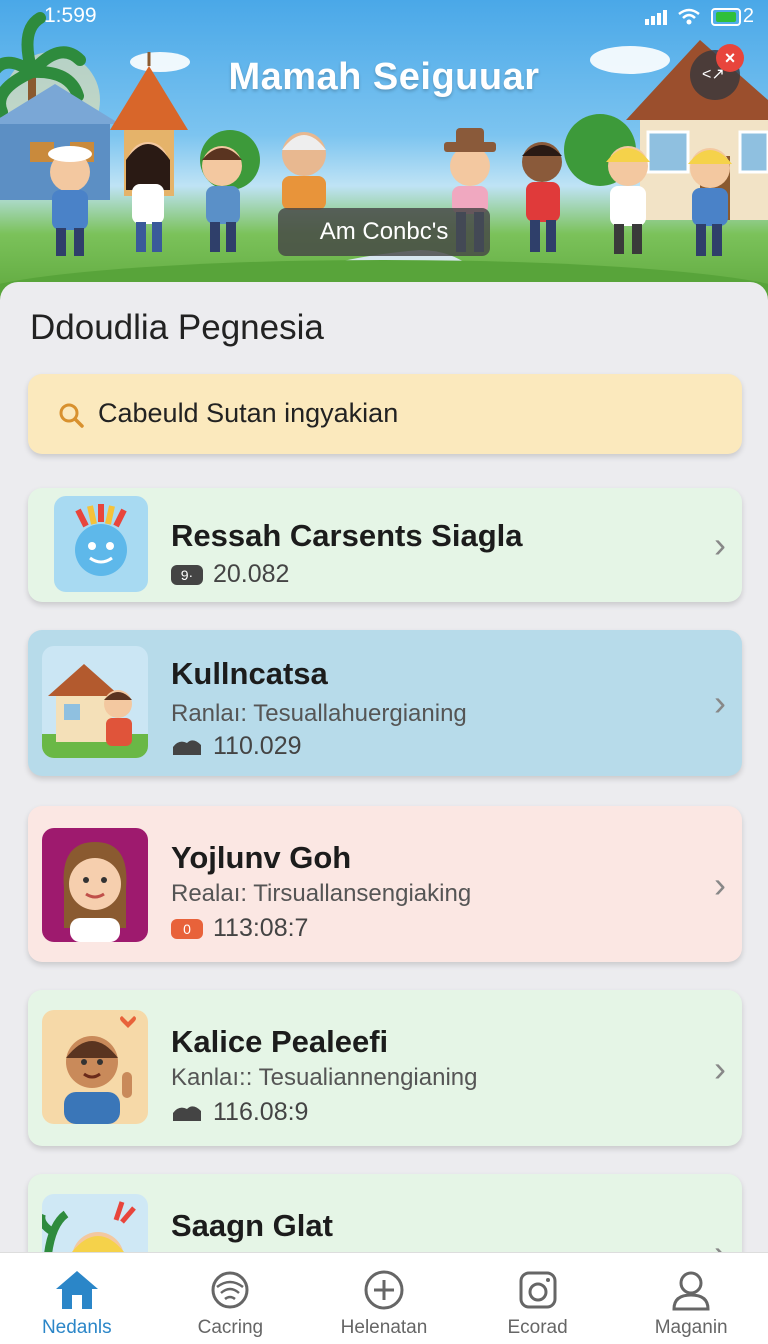  What do you see at coordinates (251, 574) in the screenshot?
I see `item-value: 20.082` at bounding box center [251, 574].